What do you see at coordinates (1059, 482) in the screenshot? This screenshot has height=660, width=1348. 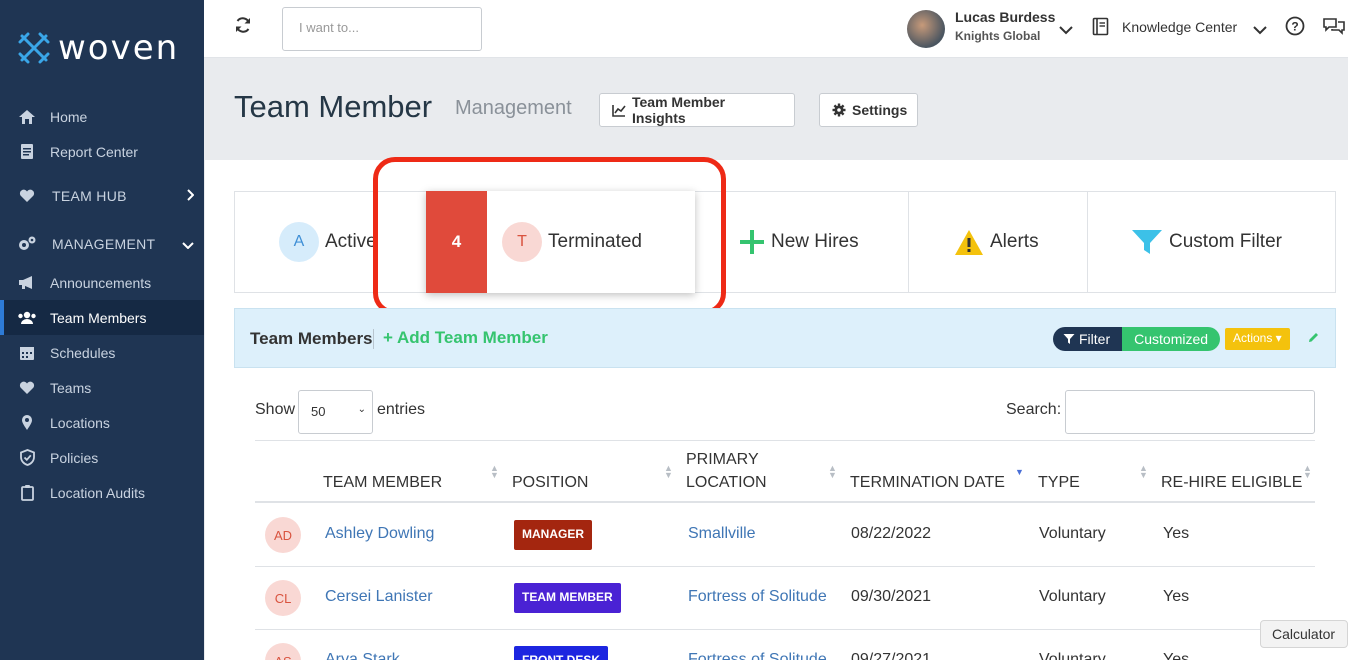 I see `column-type: TYPE` at bounding box center [1059, 482].